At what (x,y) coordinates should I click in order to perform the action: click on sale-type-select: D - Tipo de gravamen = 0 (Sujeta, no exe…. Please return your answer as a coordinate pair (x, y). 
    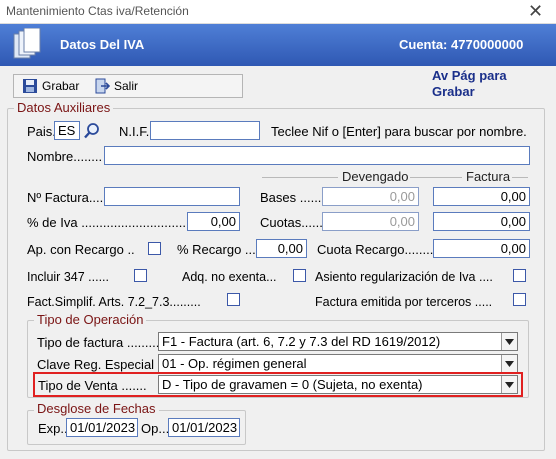
    Looking at the image, I should click on (338, 384).